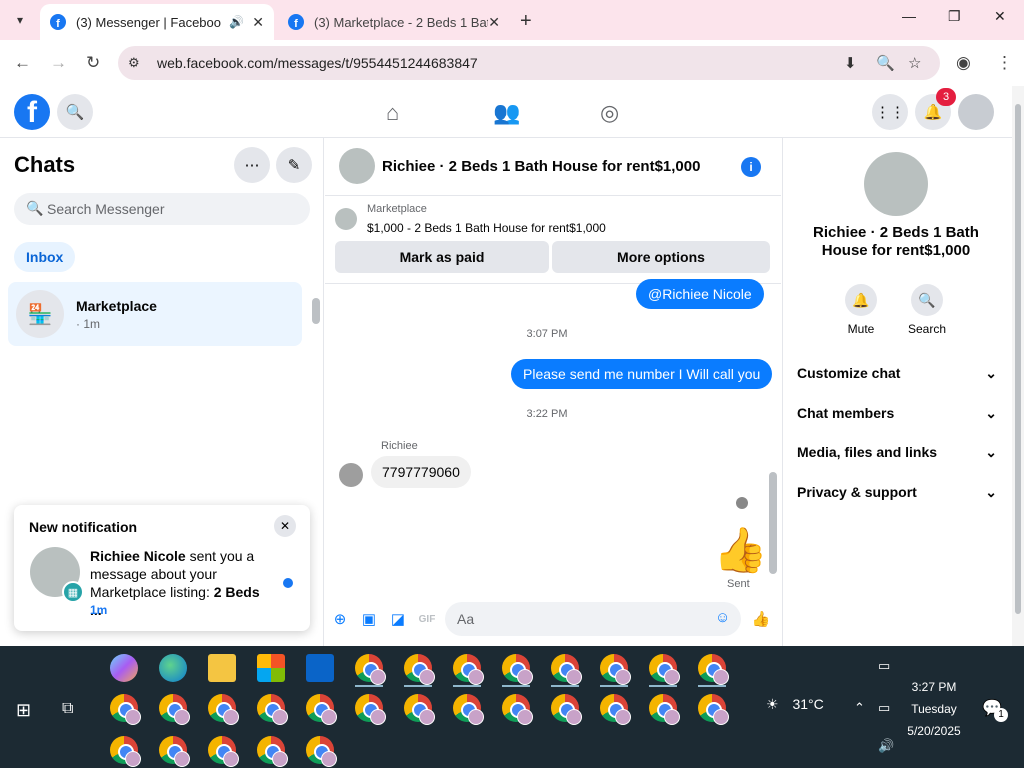 This screenshot has width=1024, height=768. I want to click on zoom-icon: 🔍, so click(885, 63).